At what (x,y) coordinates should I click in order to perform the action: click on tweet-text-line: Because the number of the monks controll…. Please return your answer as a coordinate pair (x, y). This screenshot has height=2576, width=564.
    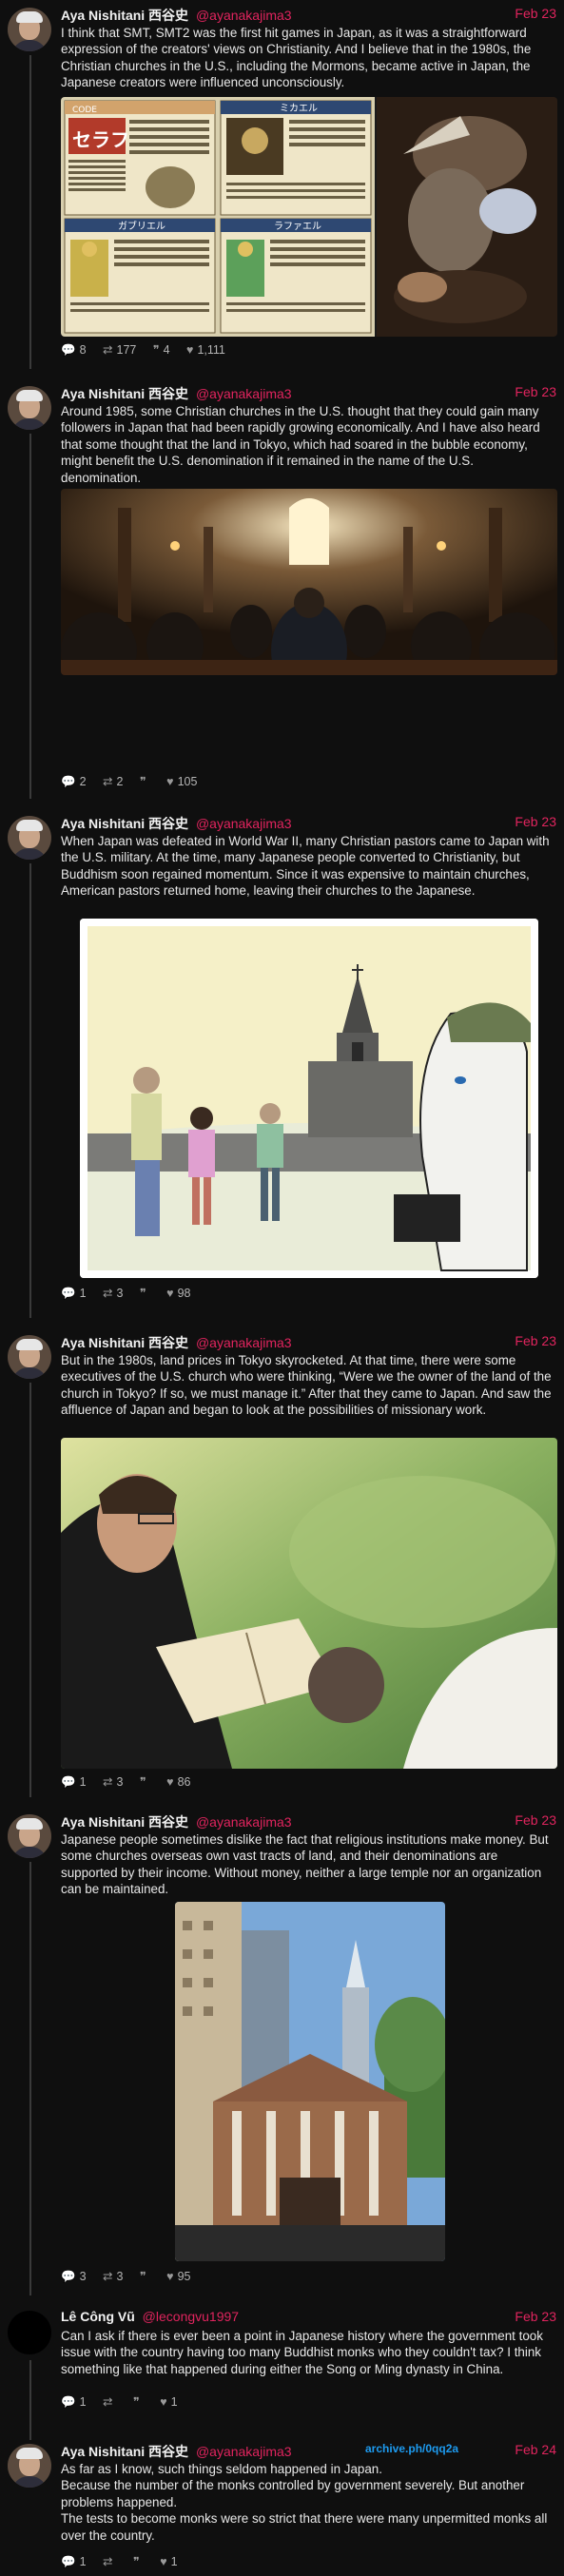
    Looking at the image, I should click on (293, 2493).